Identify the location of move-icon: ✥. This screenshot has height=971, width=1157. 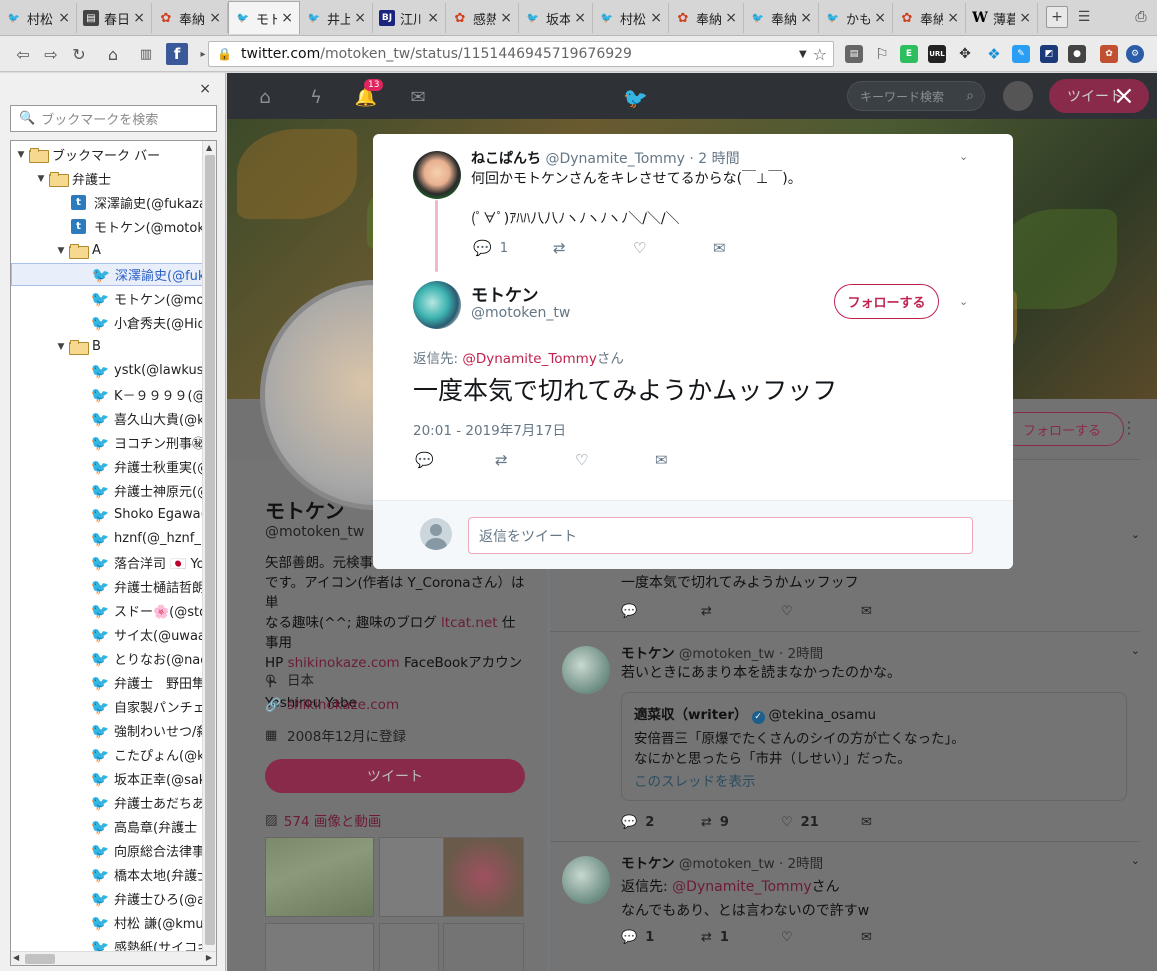
(965, 54).